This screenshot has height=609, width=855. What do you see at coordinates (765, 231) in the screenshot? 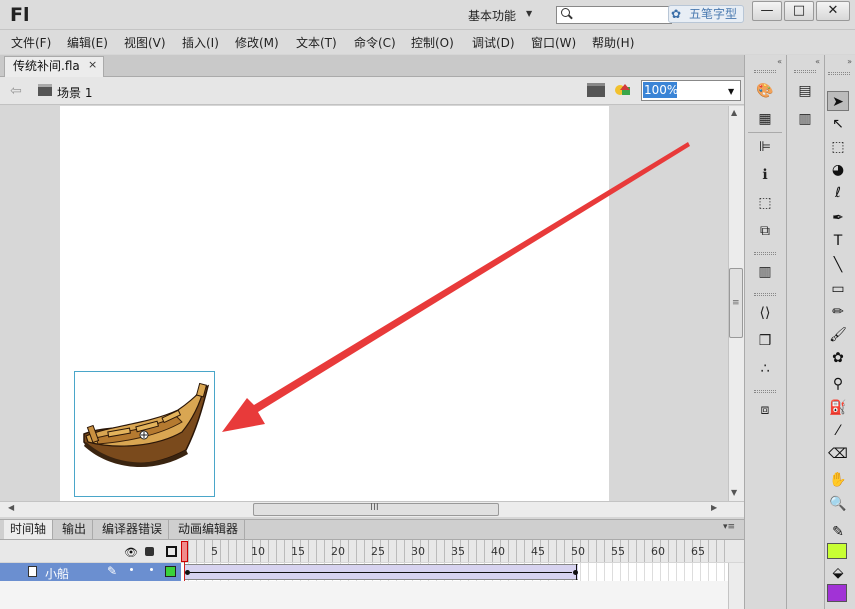
I see `scene-panel-icon: ⧉` at bounding box center [765, 231].